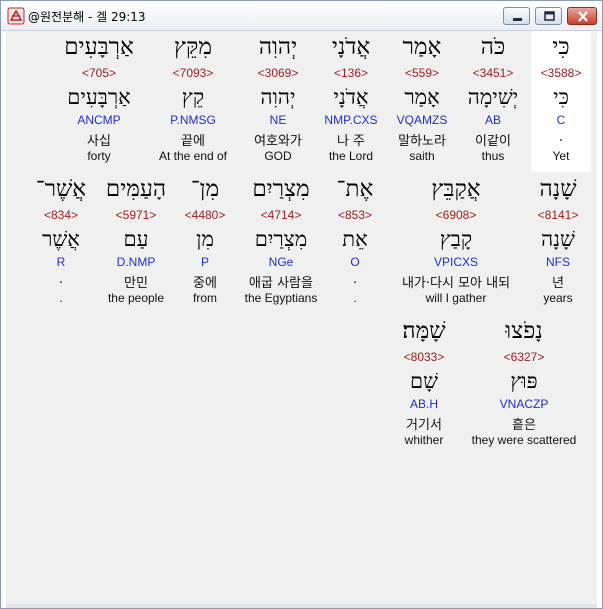 The image size is (603, 609). What do you see at coordinates (423, 404) in the screenshot?
I see `morph-code: AB.H` at bounding box center [423, 404].